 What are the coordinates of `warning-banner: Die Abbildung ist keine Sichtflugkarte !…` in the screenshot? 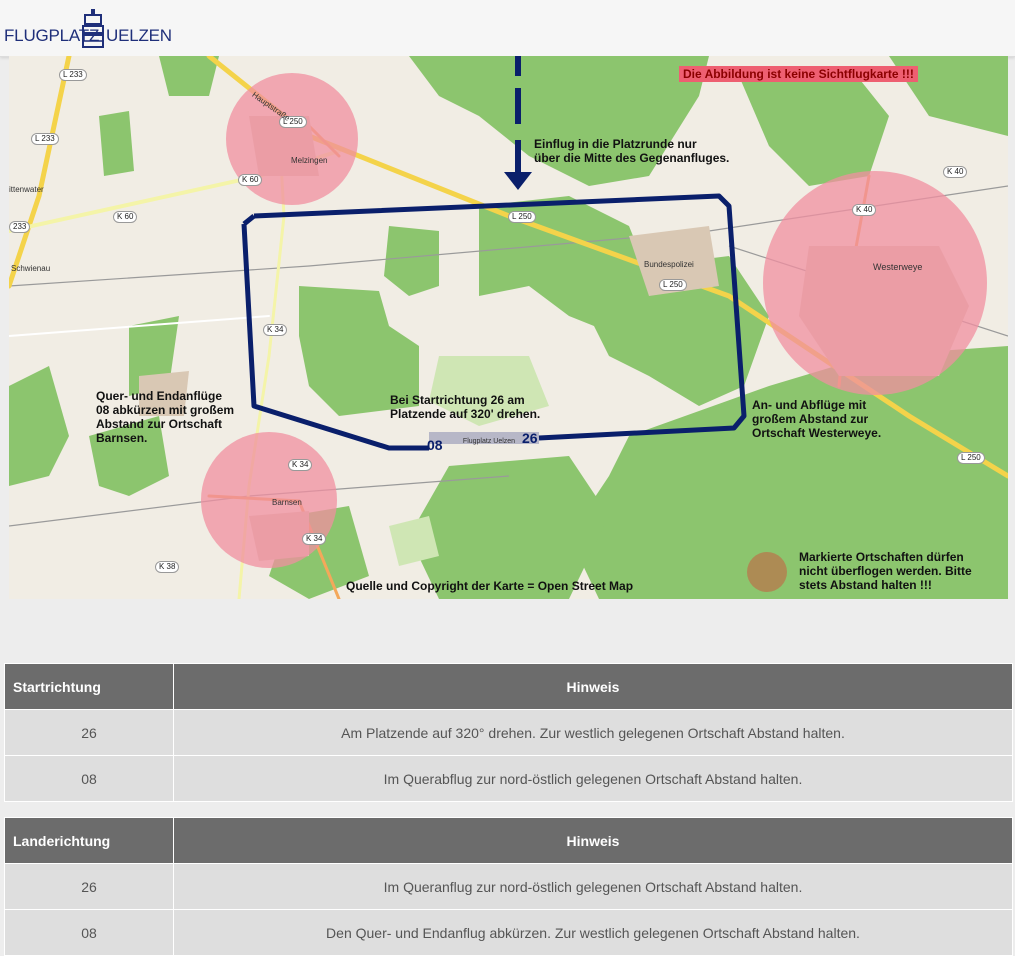 It's located at (798, 74).